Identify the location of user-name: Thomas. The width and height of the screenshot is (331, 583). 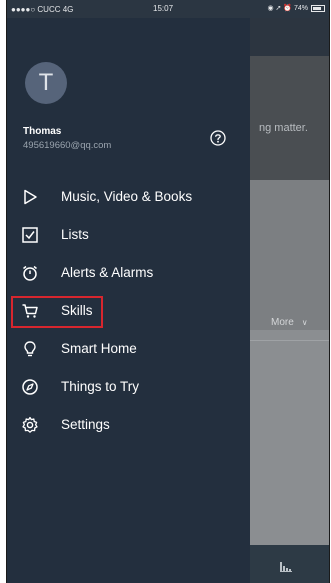
(42, 131).